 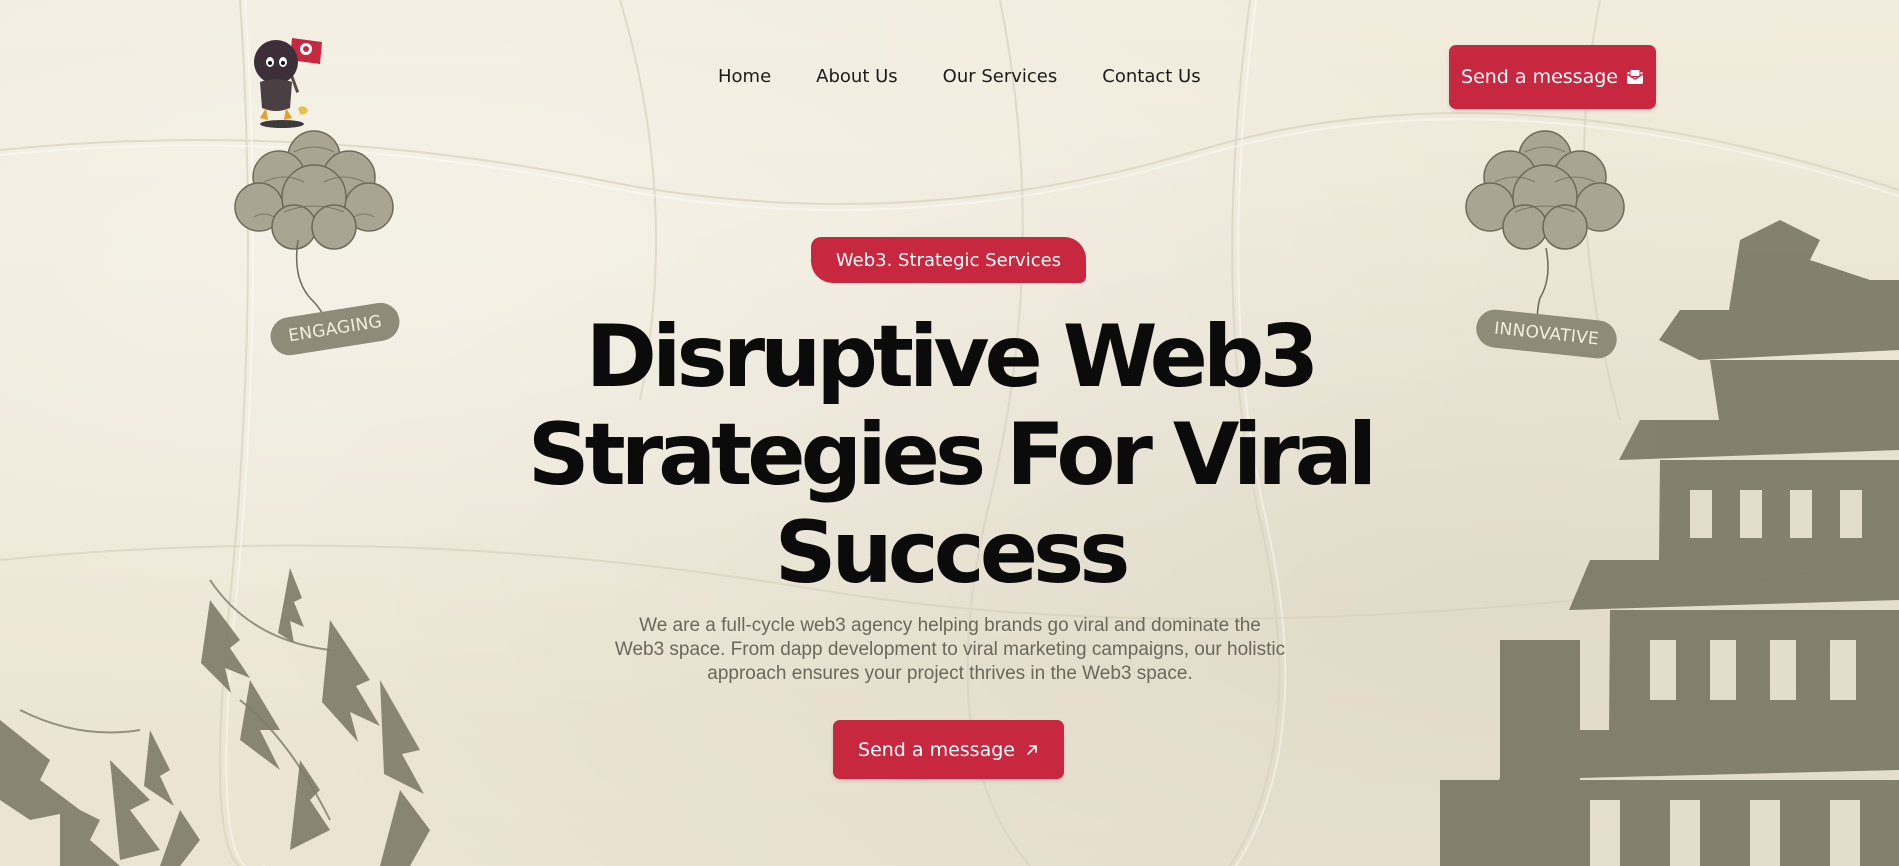 I want to click on hero-send-message-button: Send a message, so click(x=948, y=749).